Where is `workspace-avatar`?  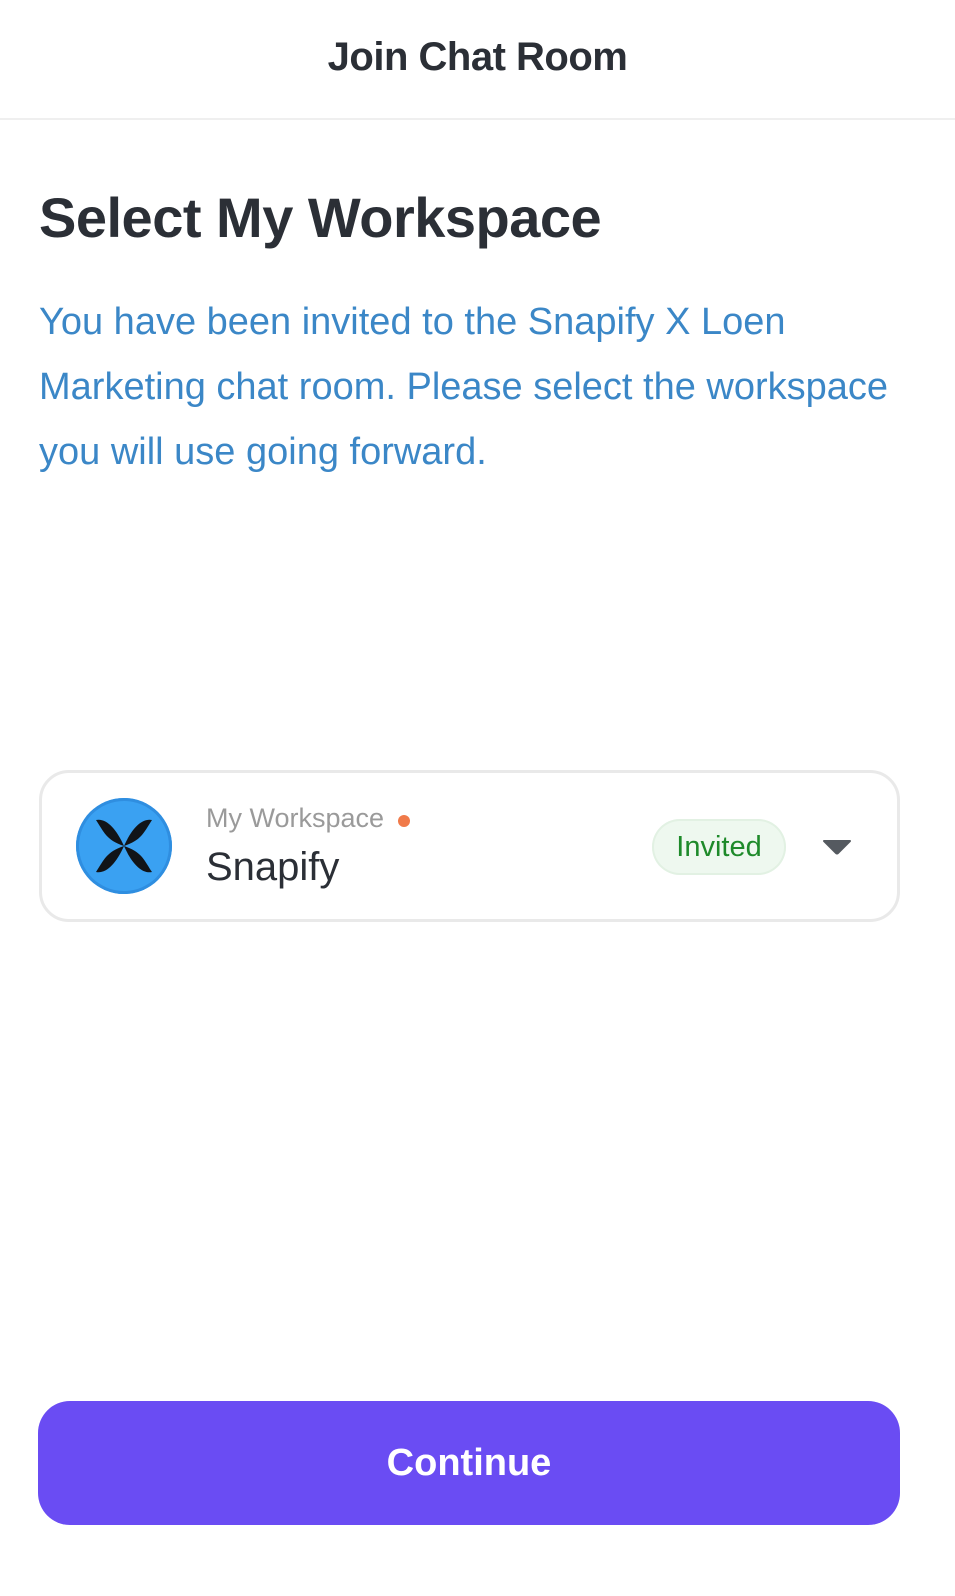 workspace-avatar is located at coordinates (124, 846).